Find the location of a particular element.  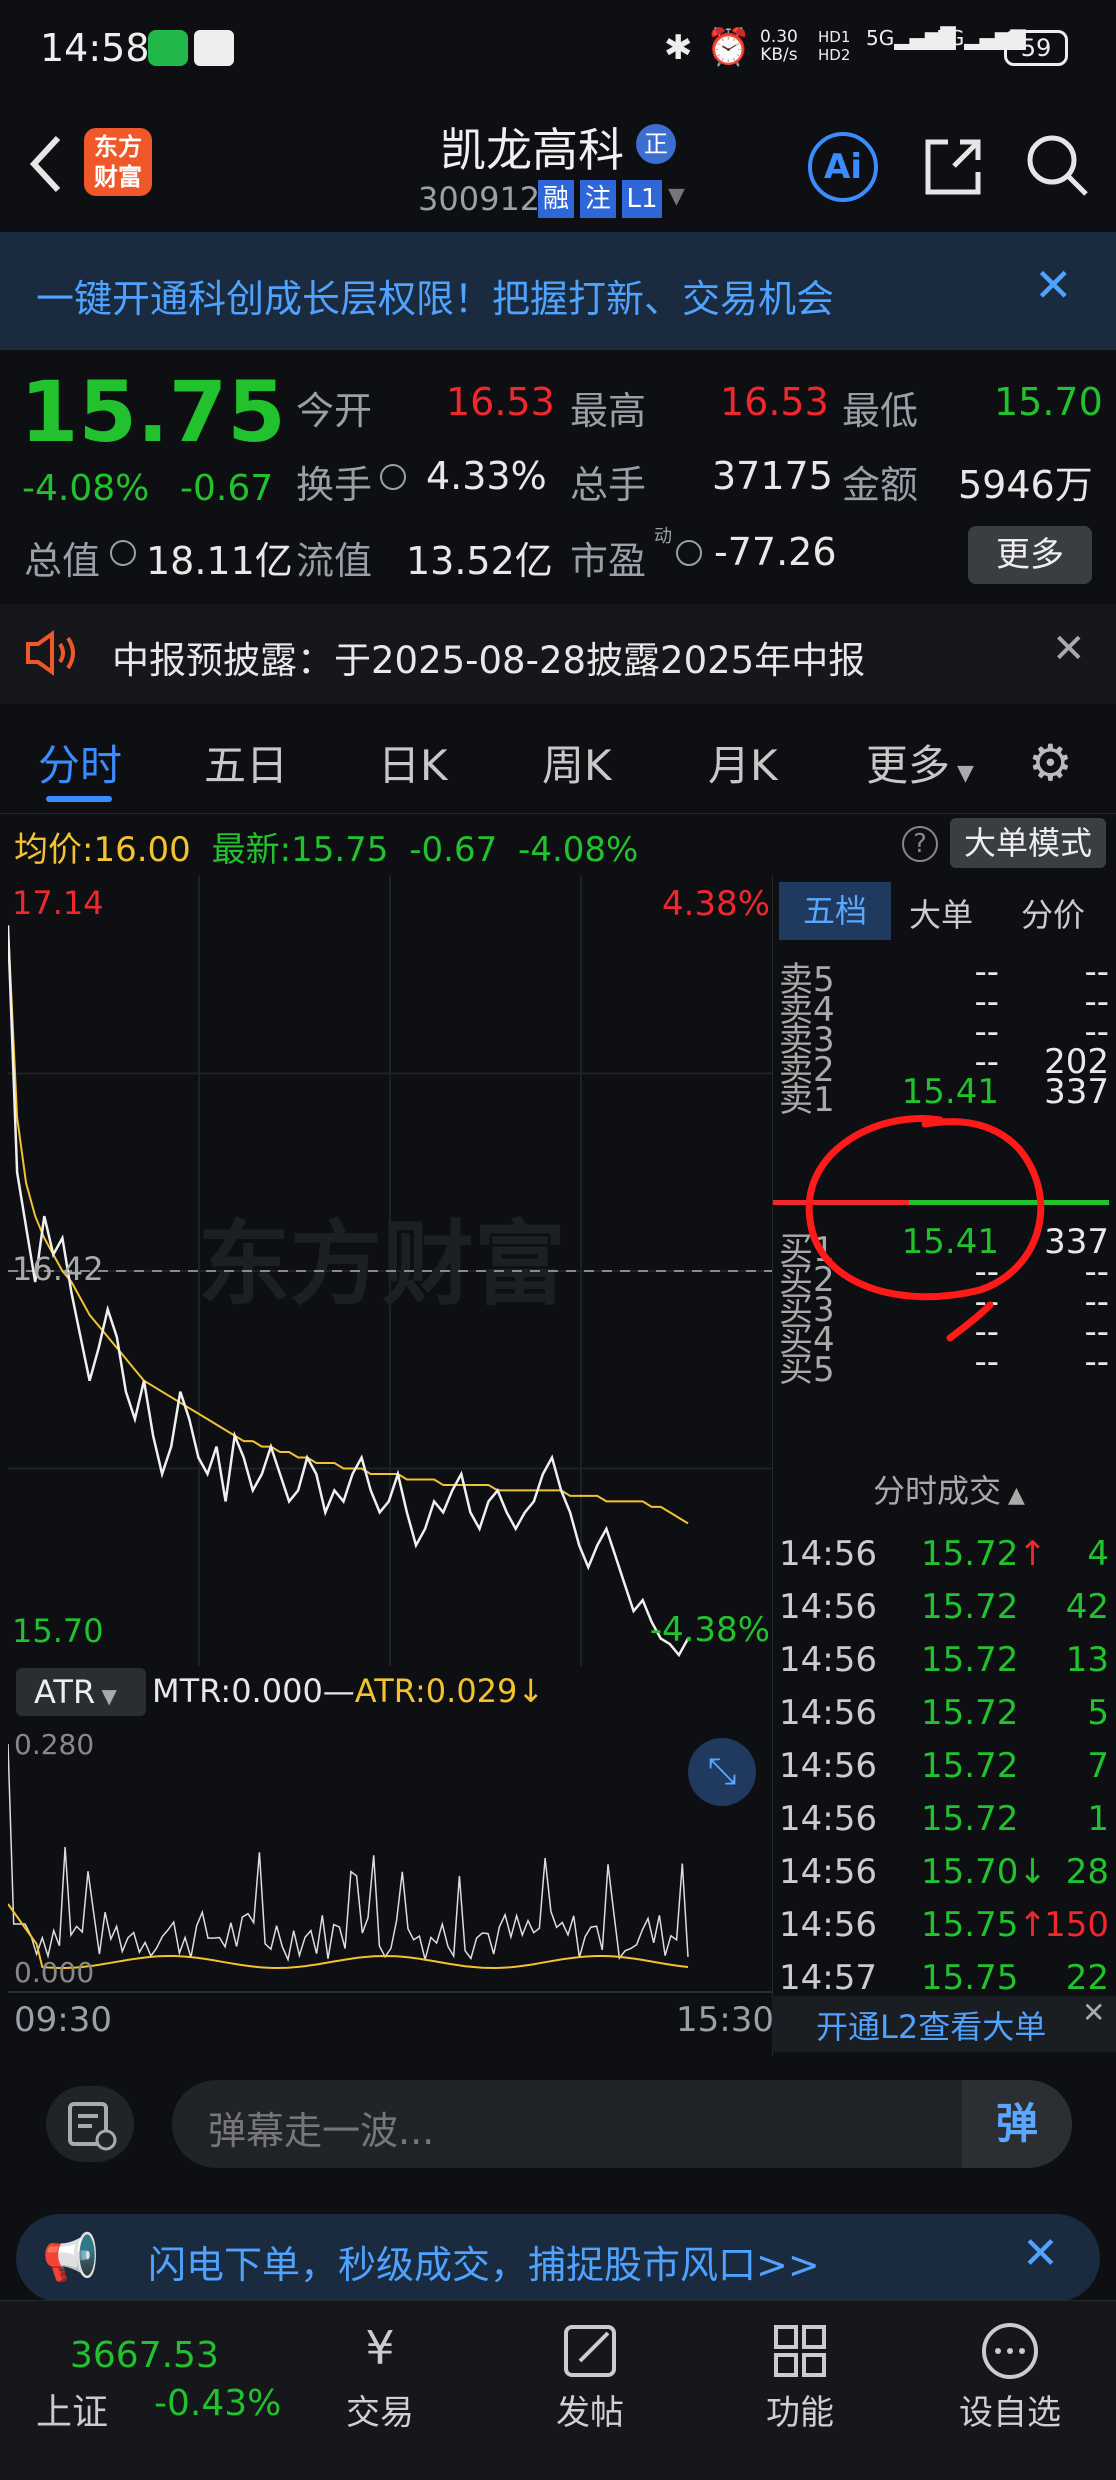

trade-volume: 7 is located at coordinates (1098, 1766).